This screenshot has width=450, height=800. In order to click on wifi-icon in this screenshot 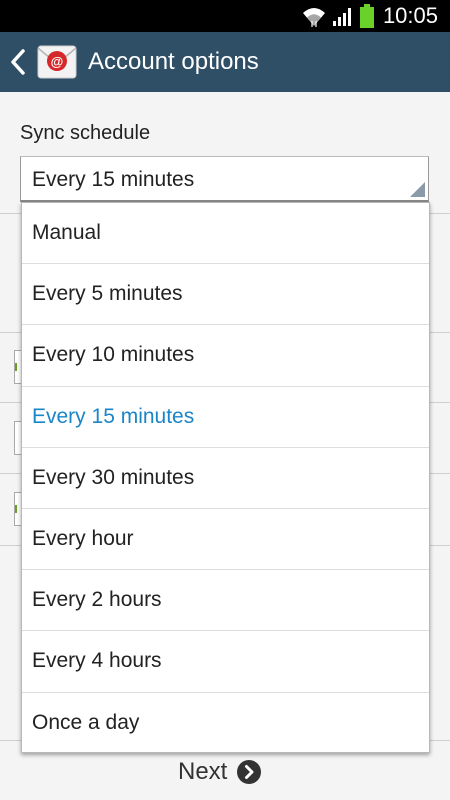, I will do `click(314, 17)`.